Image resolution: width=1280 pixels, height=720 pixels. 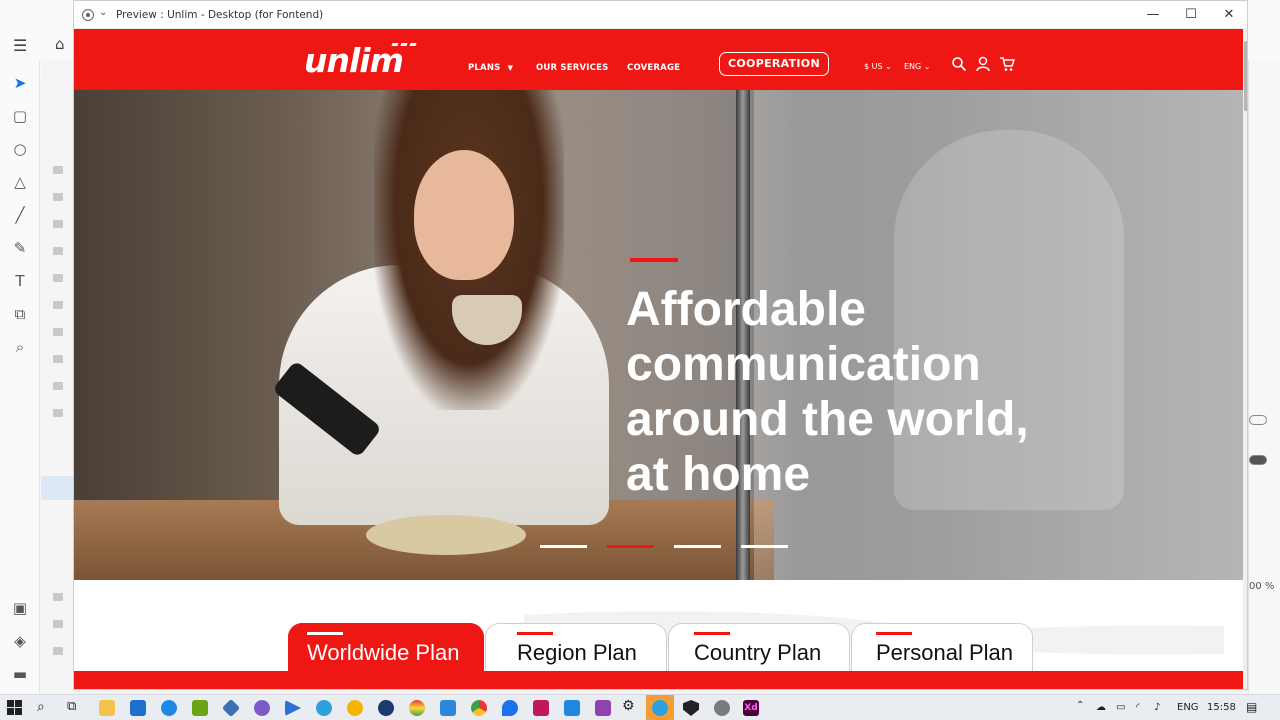 I want to click on maps-icon, so click(x=510, y=708).